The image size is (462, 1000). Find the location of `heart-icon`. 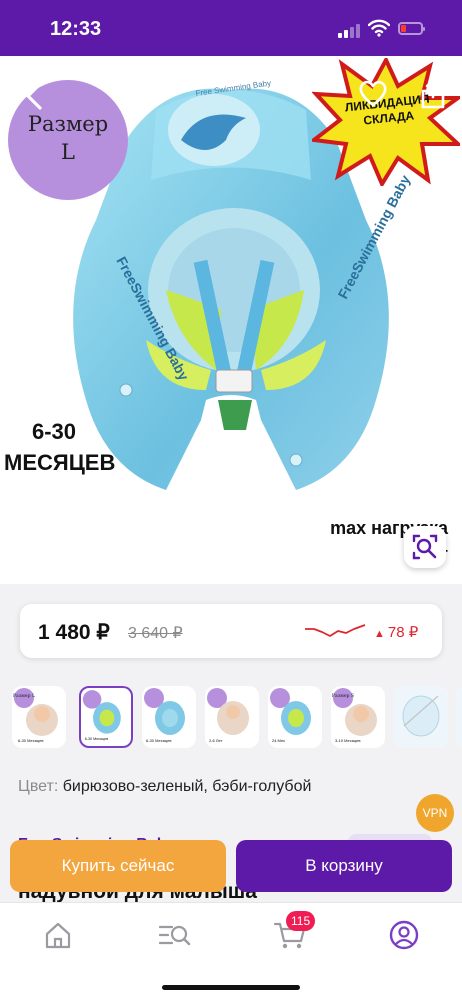

heart-icon is located at coordinates (373, 93).